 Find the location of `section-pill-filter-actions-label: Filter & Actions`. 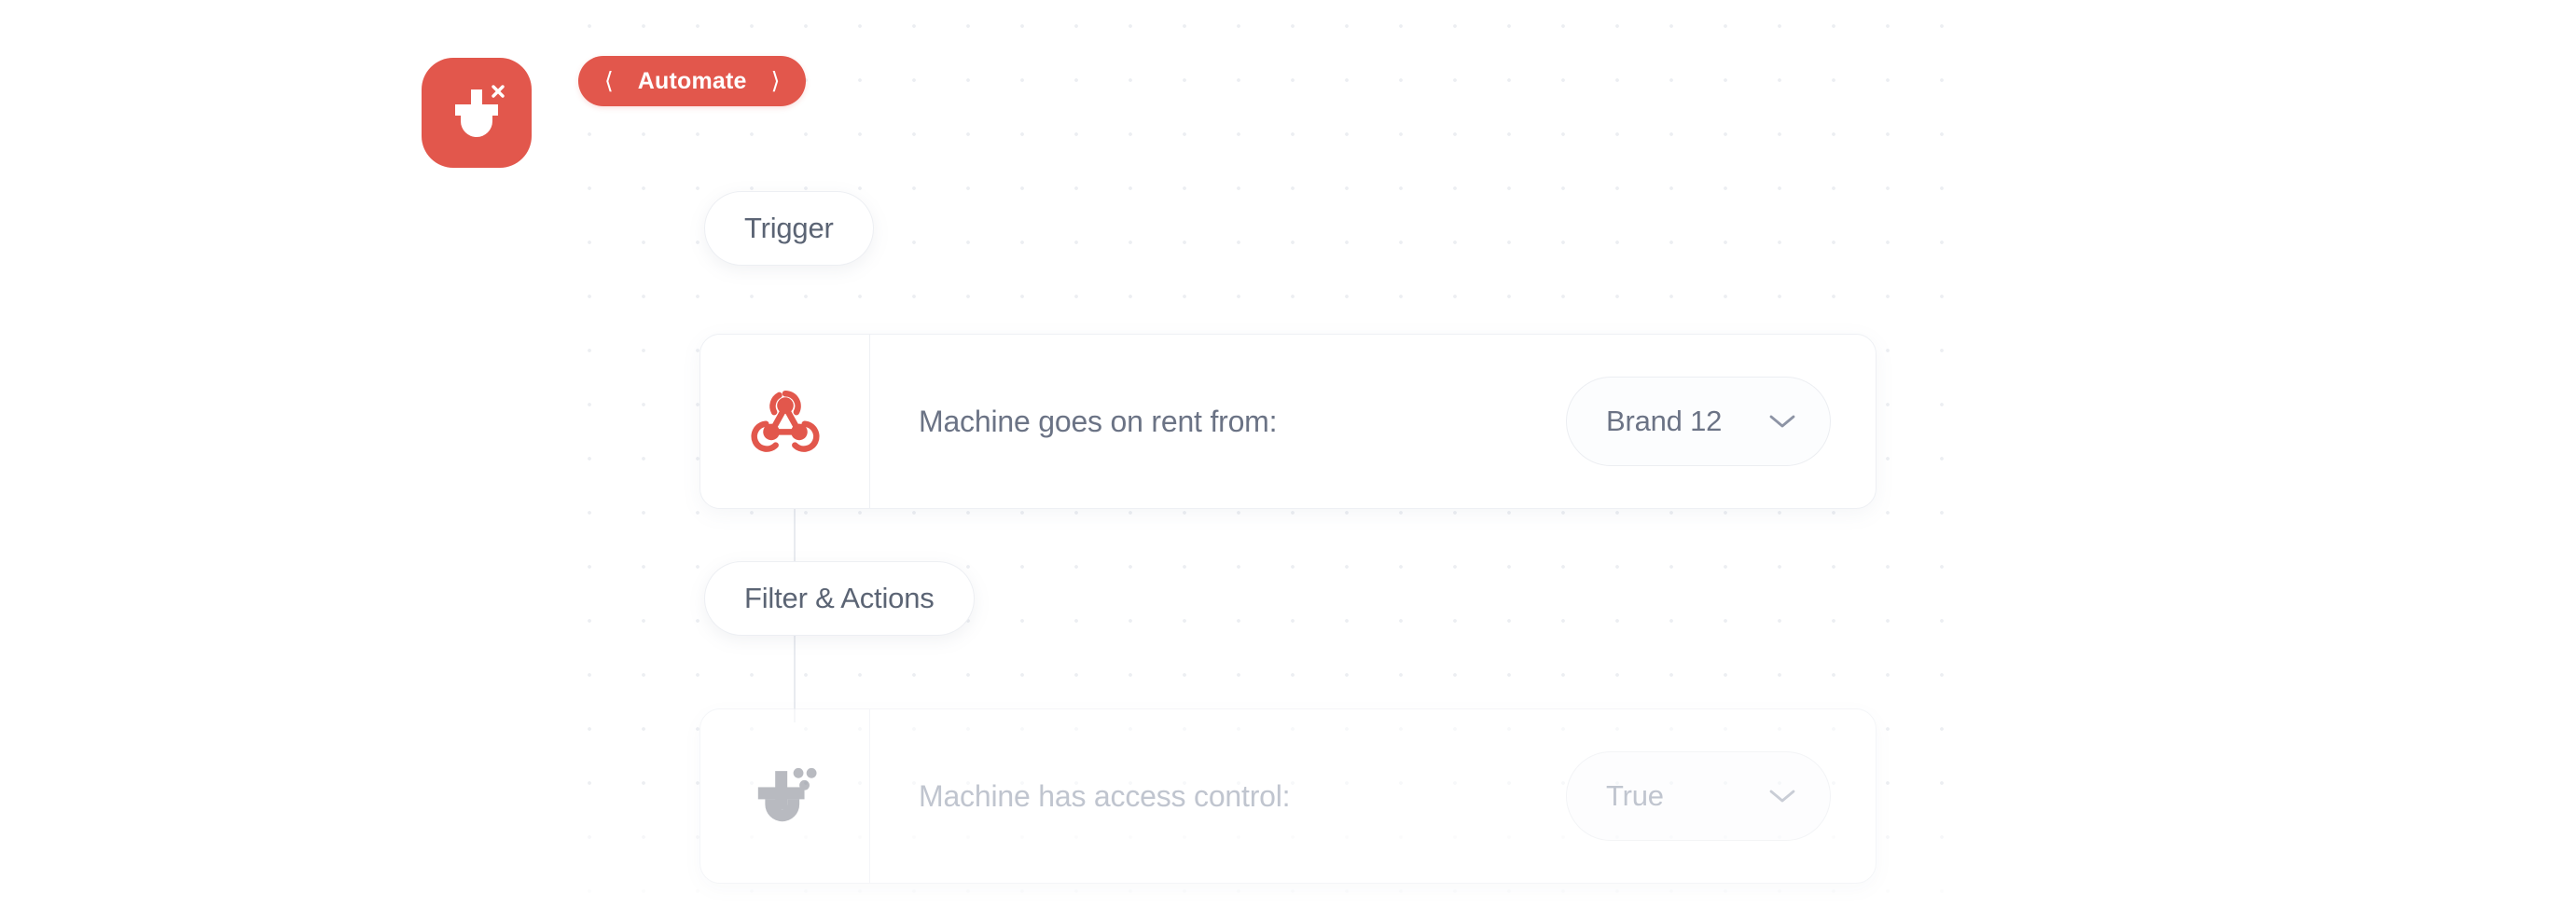

section-pill-filter-actions-label: Filter & Actions is located at coordinates (839, 598).